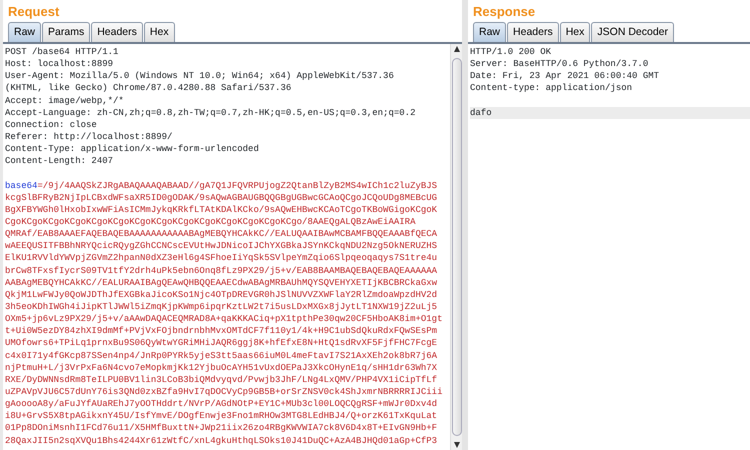  Describe the element at coordinates (59, 161) in the screenshot. I see `header-line: Content-Length: 2407` at that location.